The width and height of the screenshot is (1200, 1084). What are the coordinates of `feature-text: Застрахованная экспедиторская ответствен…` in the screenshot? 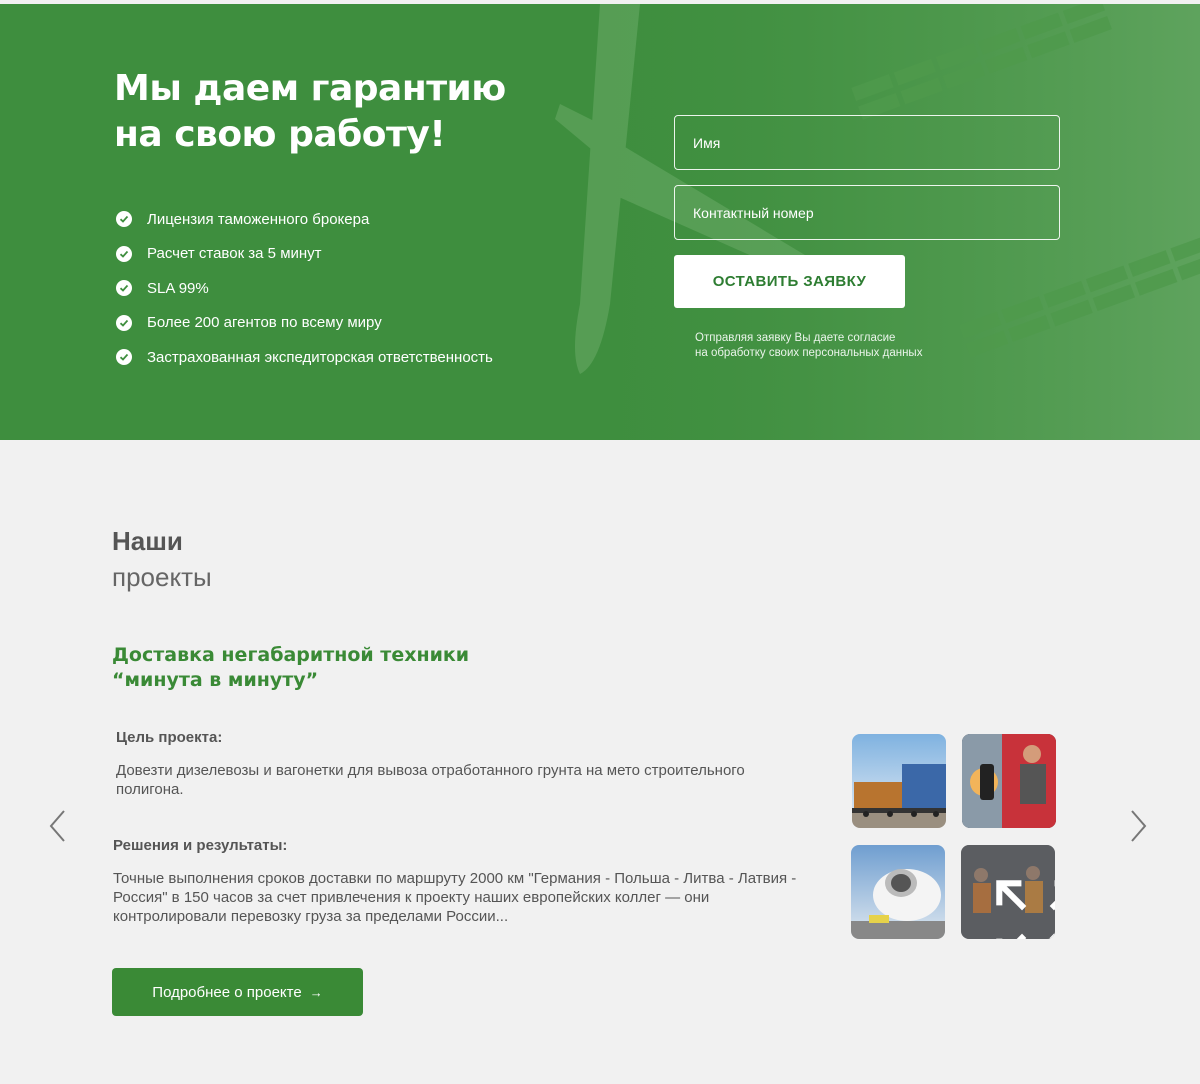 It's located at (320, 357).